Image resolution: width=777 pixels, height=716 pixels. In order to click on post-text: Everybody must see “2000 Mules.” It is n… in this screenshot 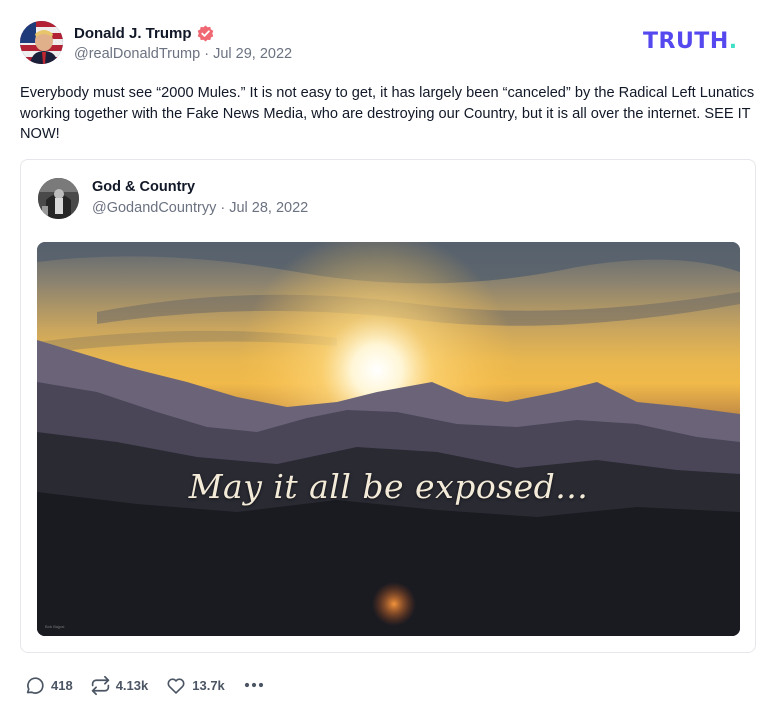, I will do `click(387, 113)`.